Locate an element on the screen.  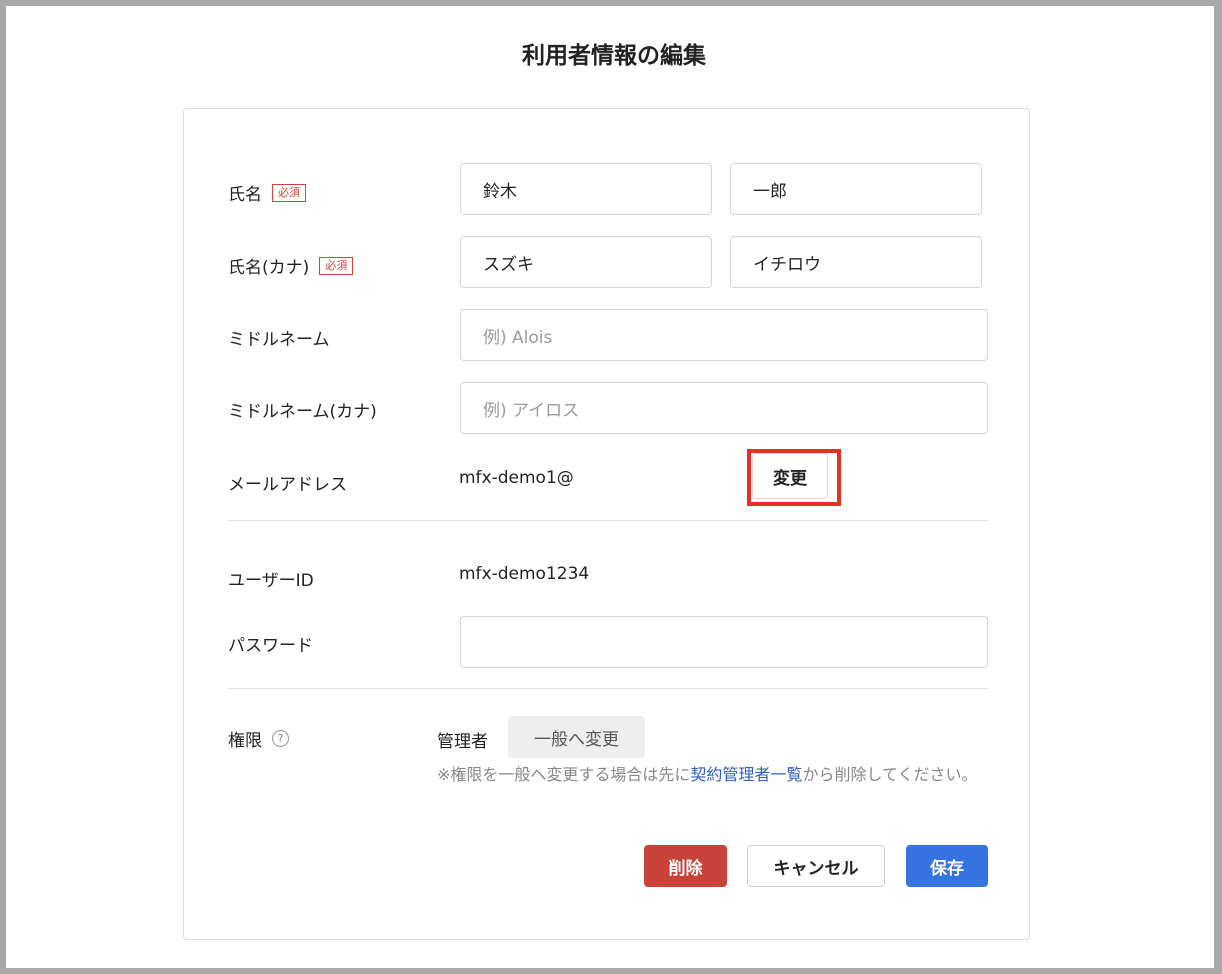
highlight-box is located at coordinates (794, 477).